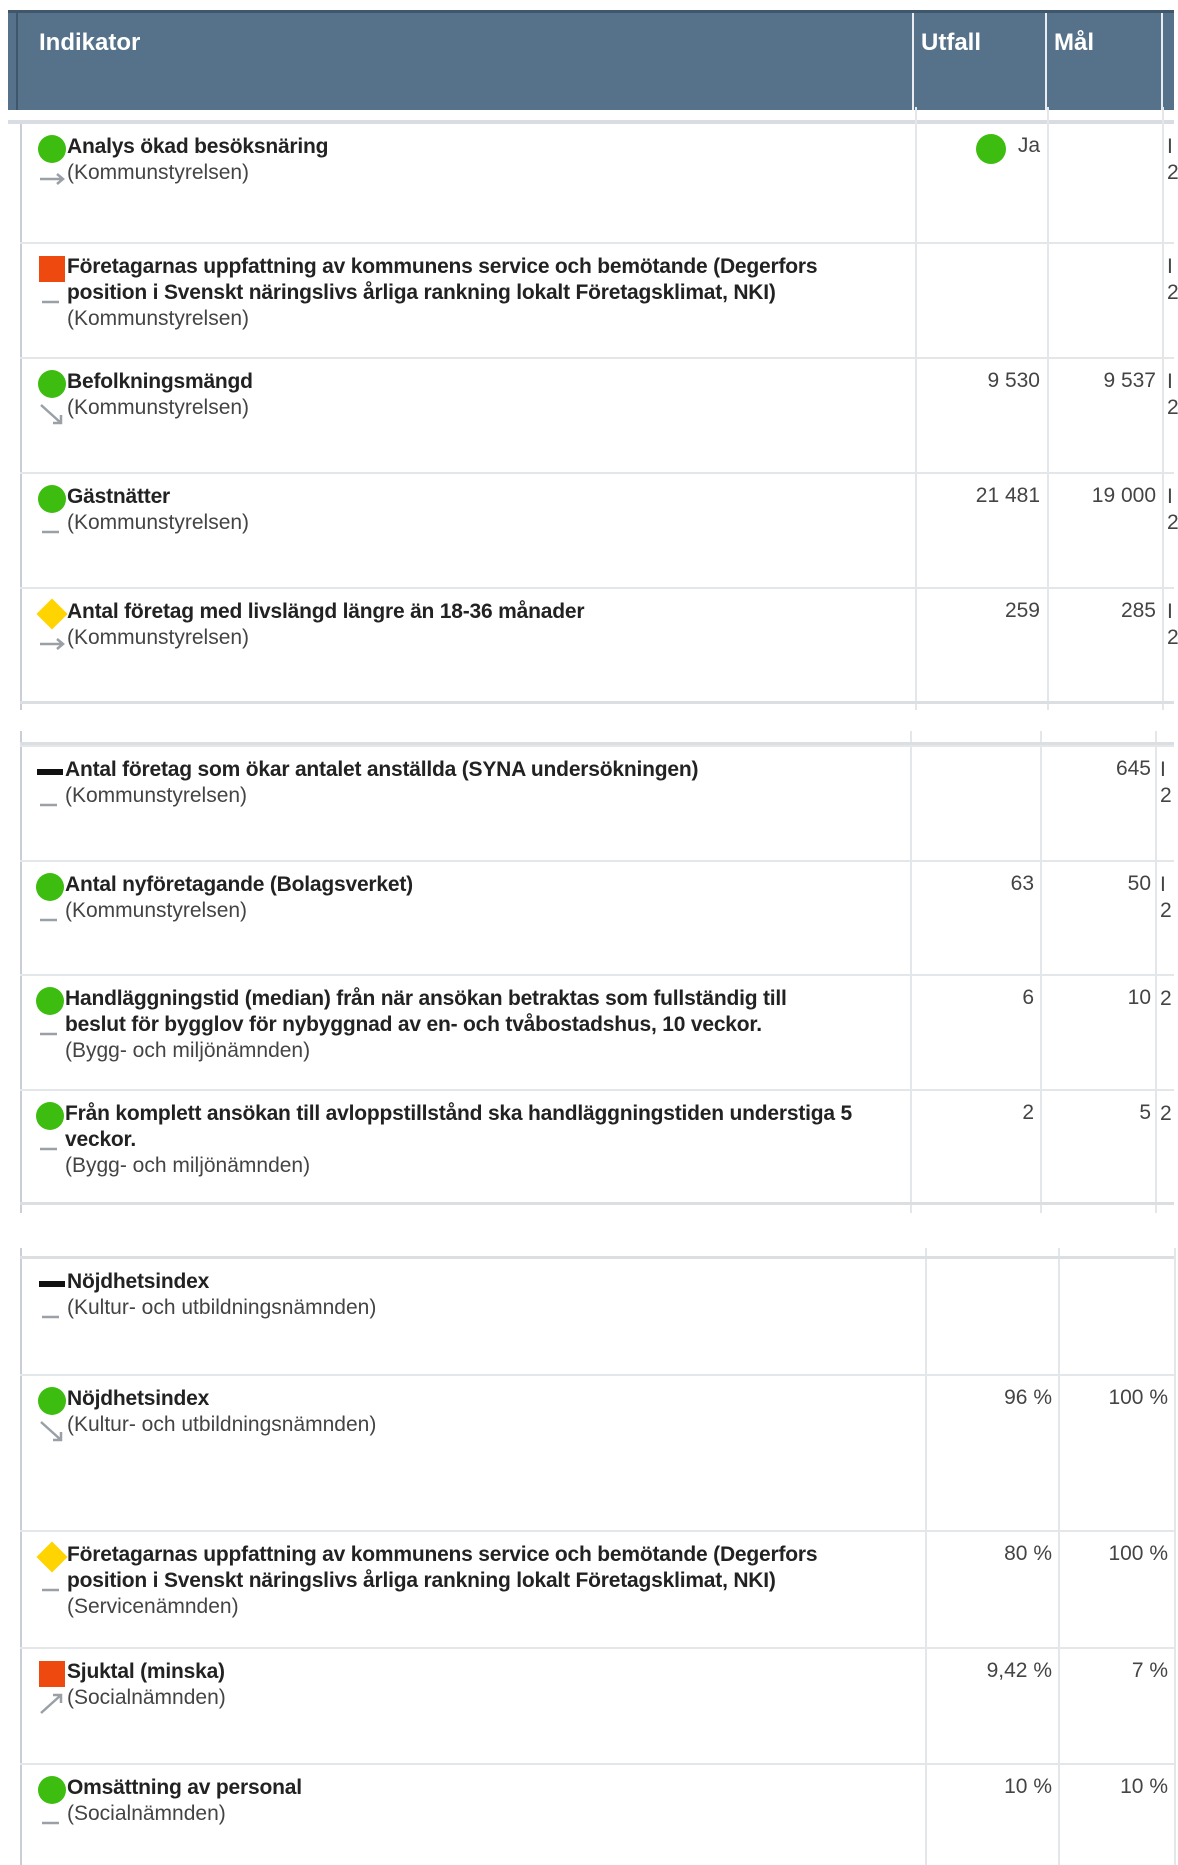 The height and width of the screenshot is (1865, 1178). What do you see at coordinates (1123, 495) in the screenshot?
I see `mal-value: 19 000` at bounding box center [1123, 495].